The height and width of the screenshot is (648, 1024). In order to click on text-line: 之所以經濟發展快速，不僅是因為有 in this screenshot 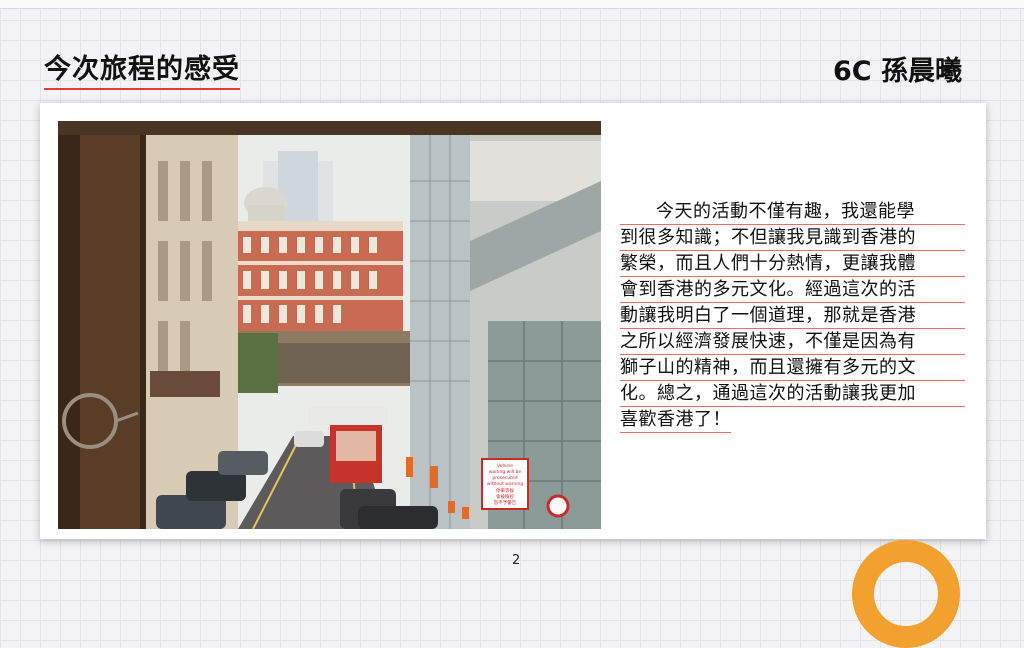, I will do `click(792, 342)`.